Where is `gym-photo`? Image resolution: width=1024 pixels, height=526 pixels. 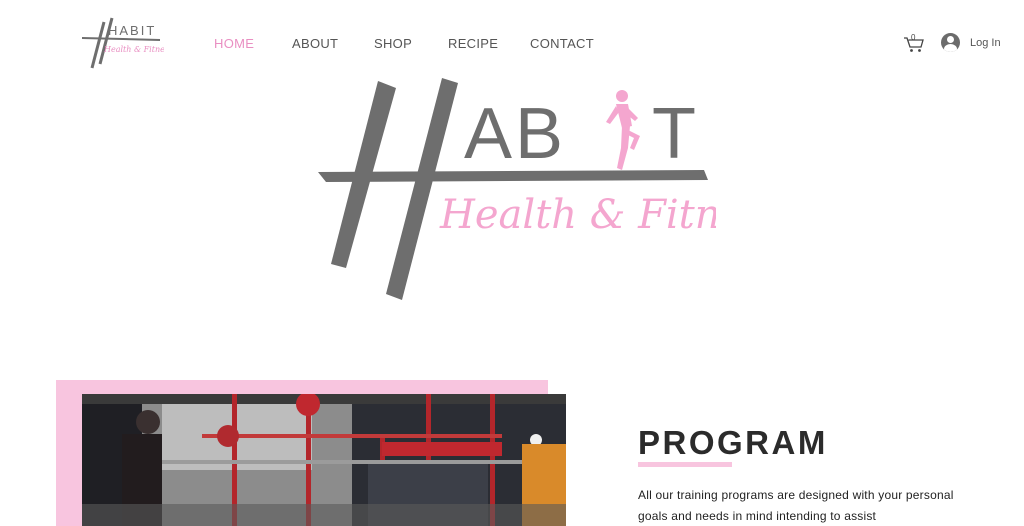 gym-photo is located at coordinates (324, 460).